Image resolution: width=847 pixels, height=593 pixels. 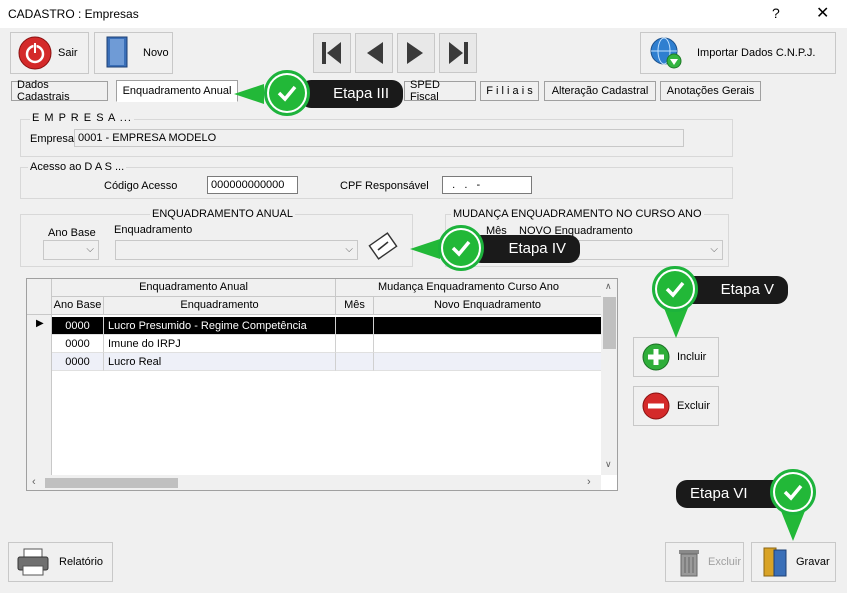 What do you see at coordinates (361, 93) in the screenshot?
I see `callout-etapa-iii-text: Etapa III` at bounding box center [361, 93].